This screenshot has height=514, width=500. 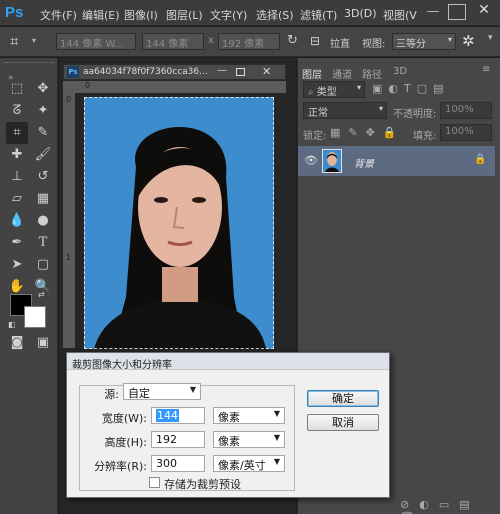 I want to click on resolution-input: 300, so click(x=178, y=463).